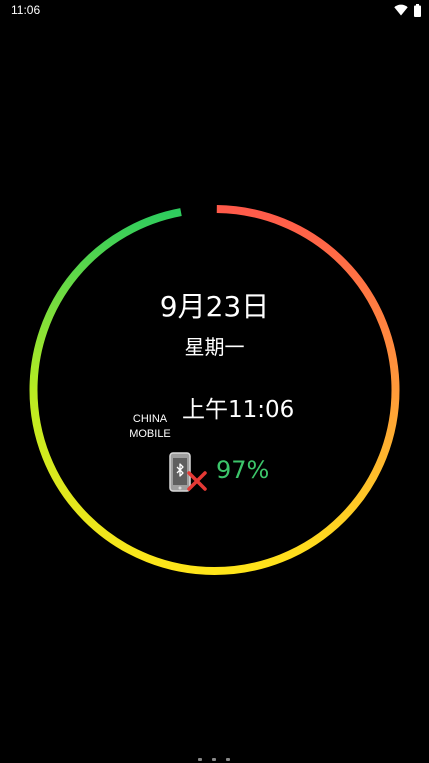 Image resolution: width=429 pixels, height=763 pixels. What do you see at coordinates (238, 410) in the screenshot?
I see `time-label: 上午11:06` at bounding box center [238, 410].